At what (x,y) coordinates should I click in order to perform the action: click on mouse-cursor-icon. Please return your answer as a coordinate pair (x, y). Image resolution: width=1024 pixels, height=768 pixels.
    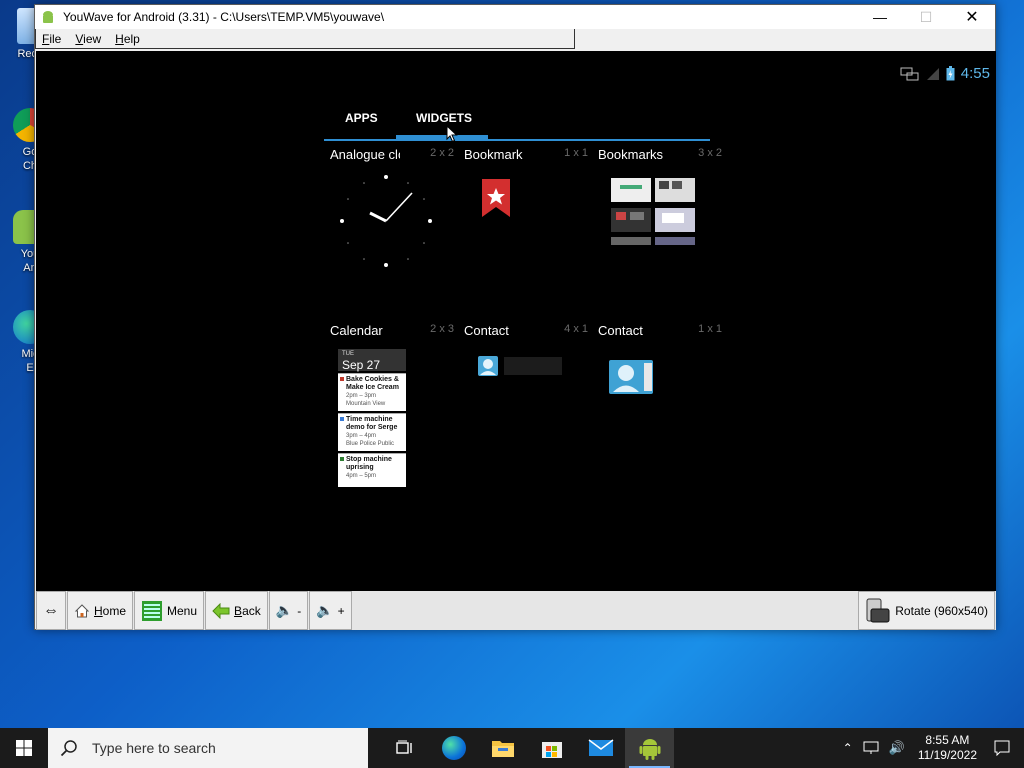
    Looking at the image, I should click on (452, 134).